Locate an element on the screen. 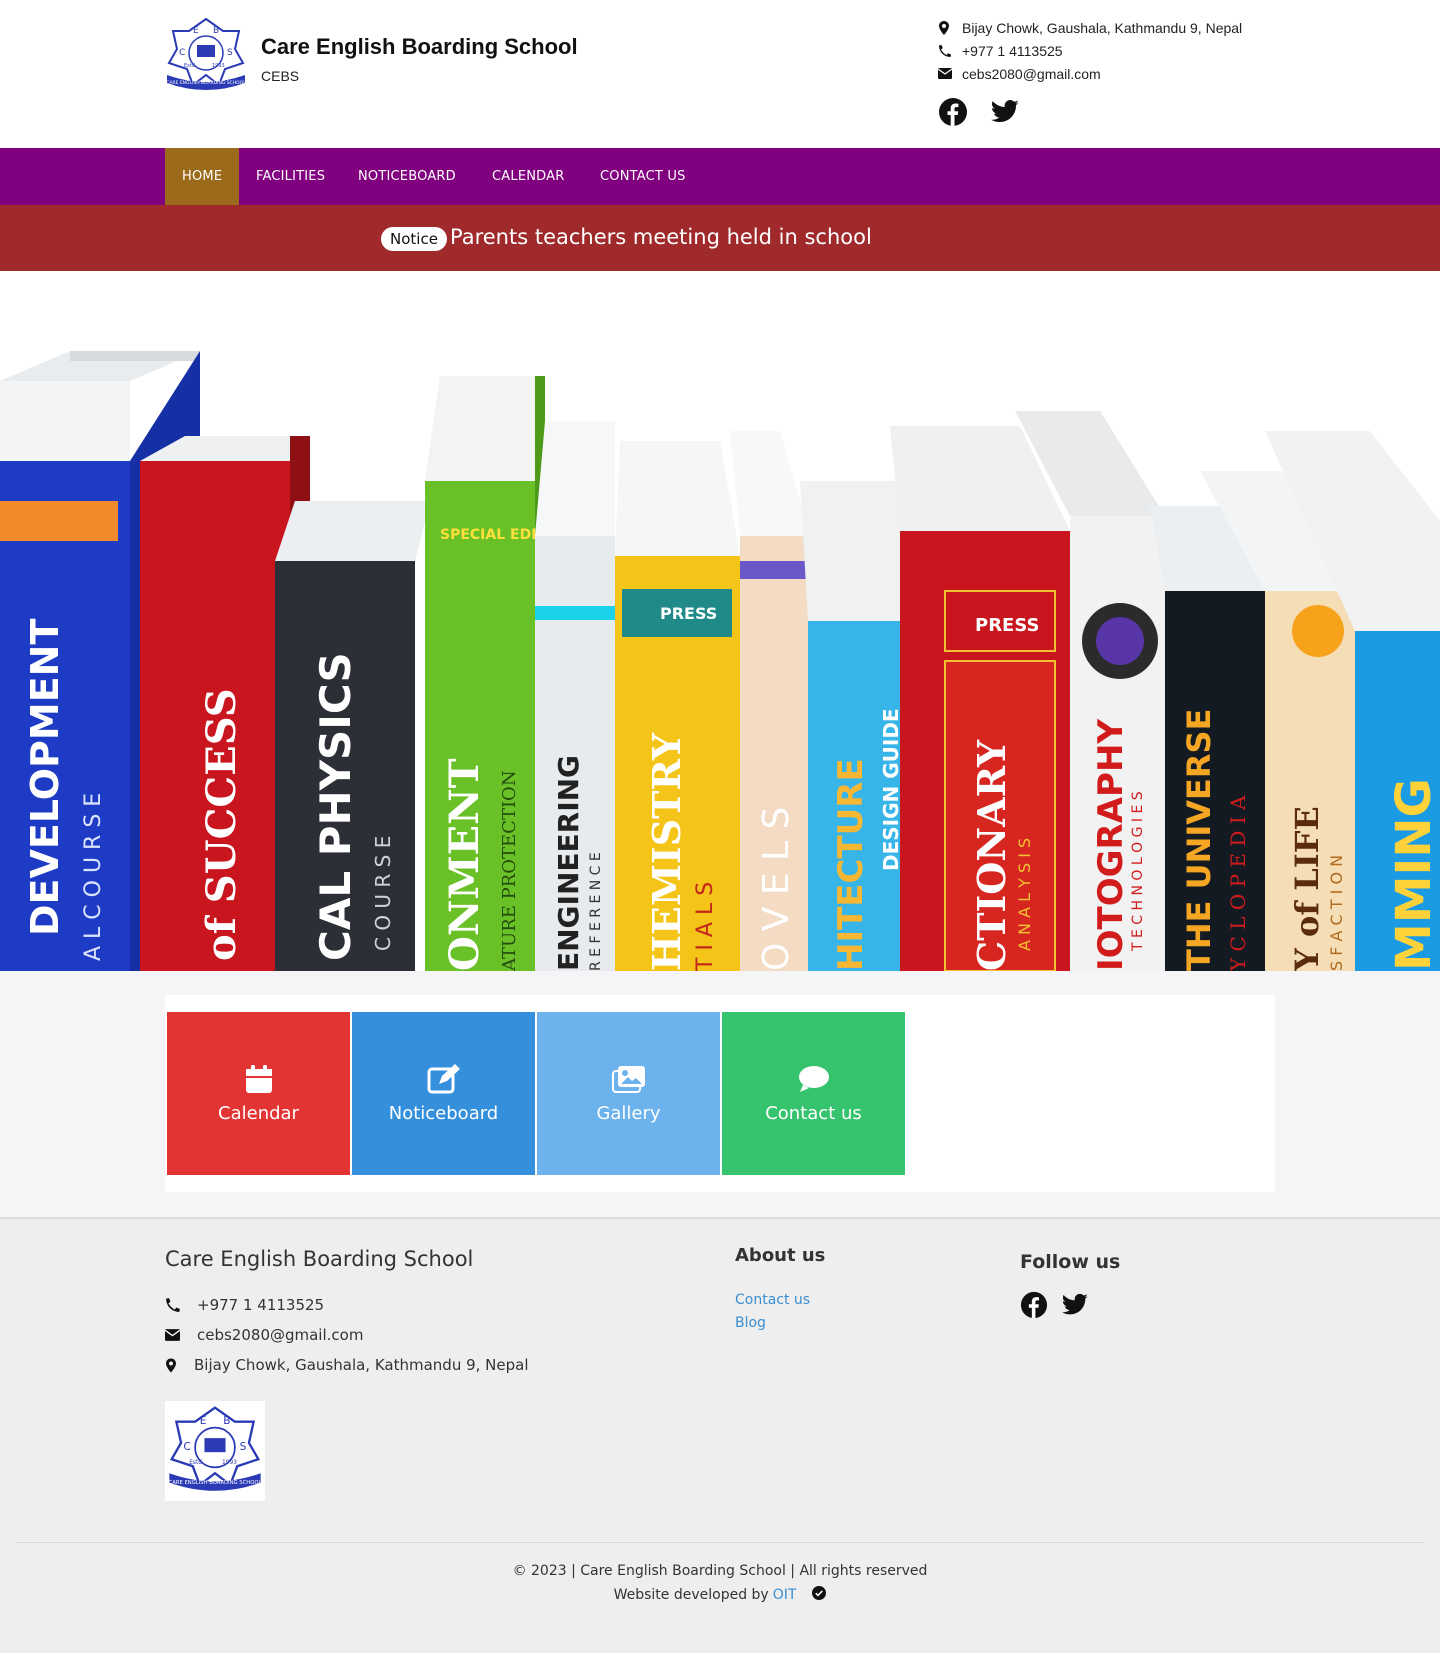  footer-link-blog: Blog is located at coordinates (750, 1323).